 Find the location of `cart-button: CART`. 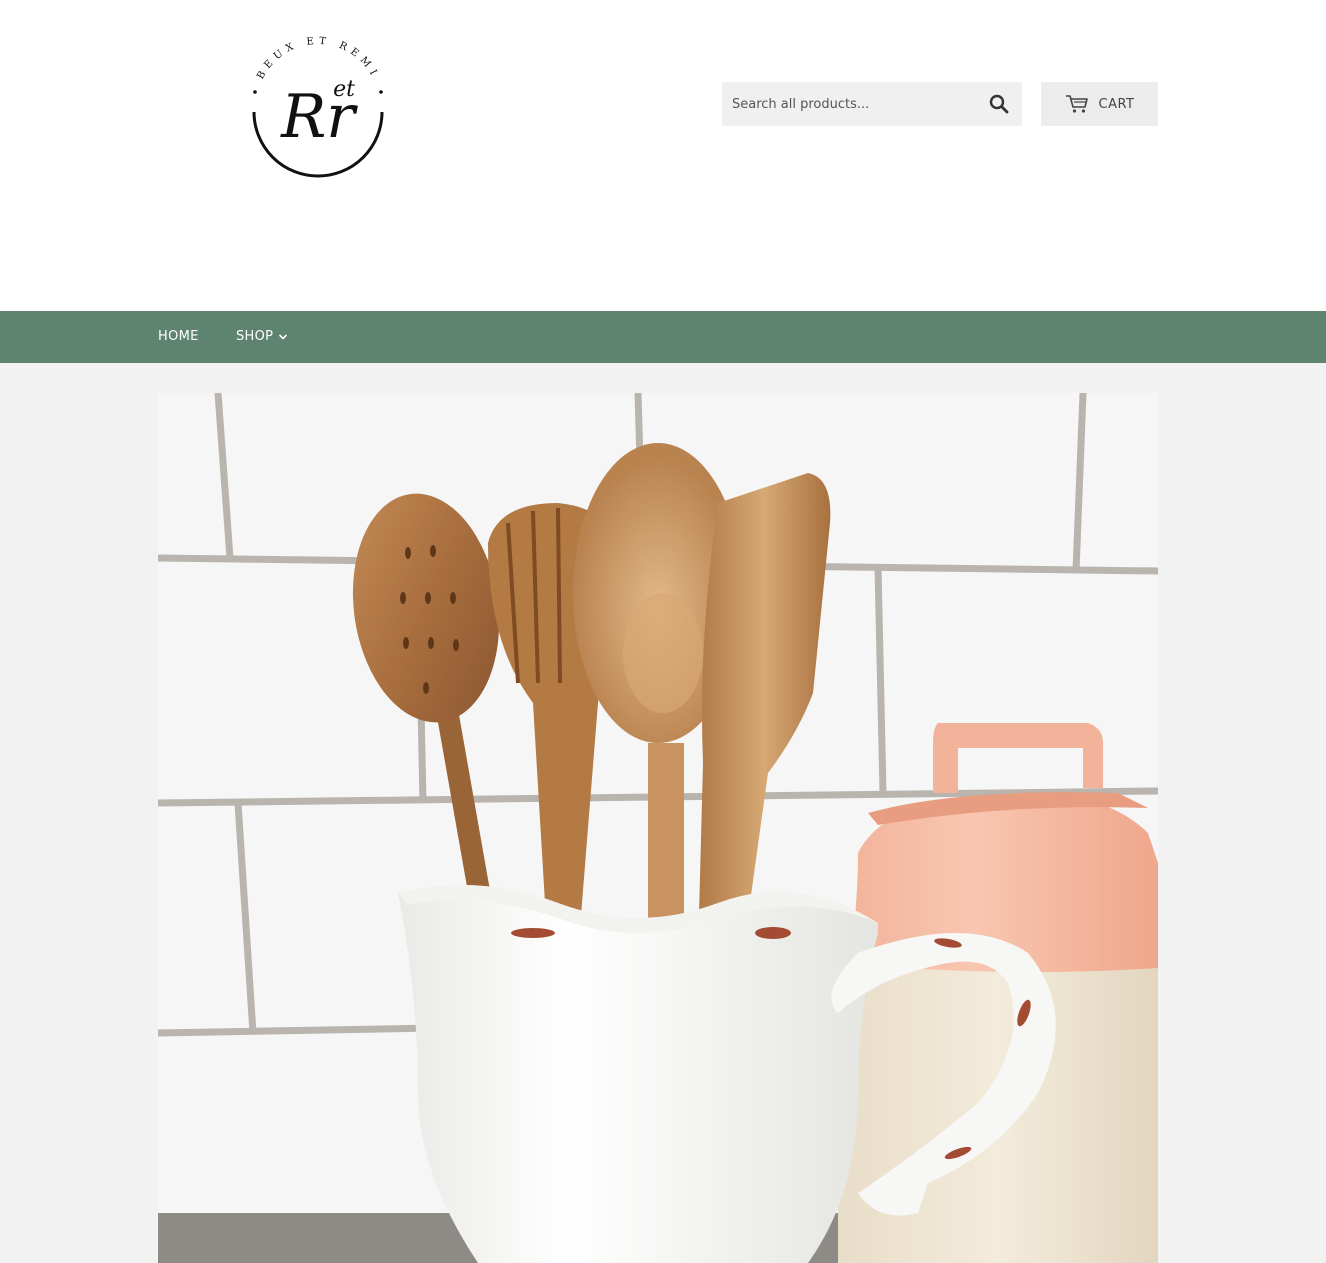

cart-button: CART is located at coordinates (1099, 104).